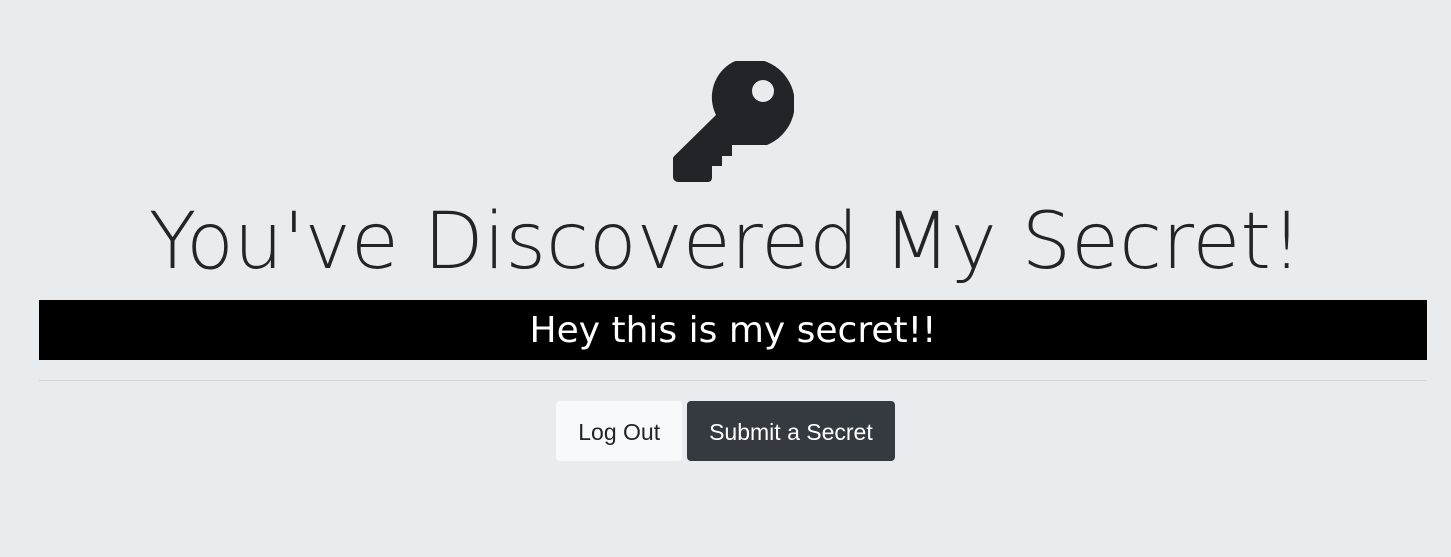 The height and width of the screenshot is (557, 1451). Describe the element at coordinates (725, 242) in the screenshot. I see `page-title: You've Discovered My Secret!` at that location.